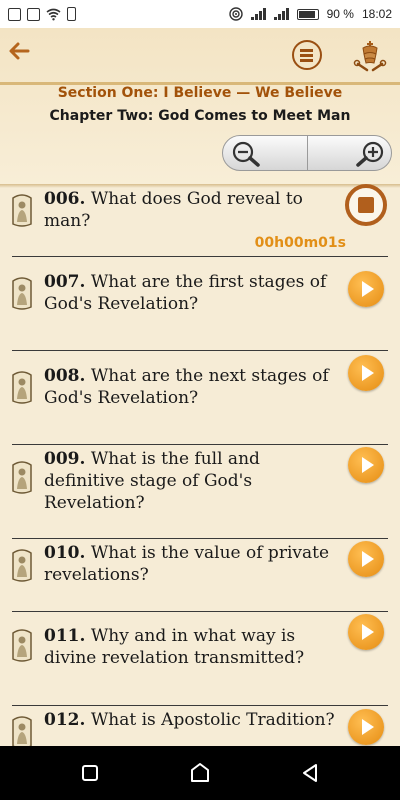  What do you see at coordinates (235, 14) in the screenshot?
I see `hotspot-icon` at bounding box center [235, 14].